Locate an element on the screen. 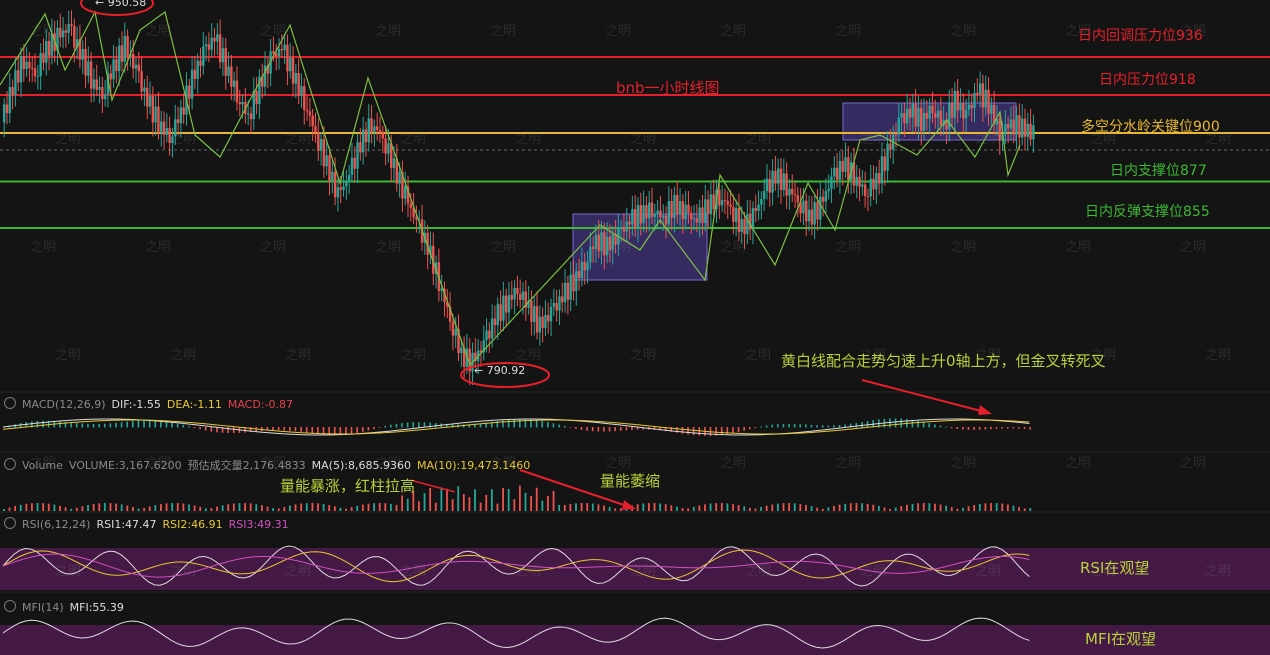 This screenshot has width=1270, height=655. volume-pred: 预估成交量2,176.4833 is located at coordinates (246, 465).